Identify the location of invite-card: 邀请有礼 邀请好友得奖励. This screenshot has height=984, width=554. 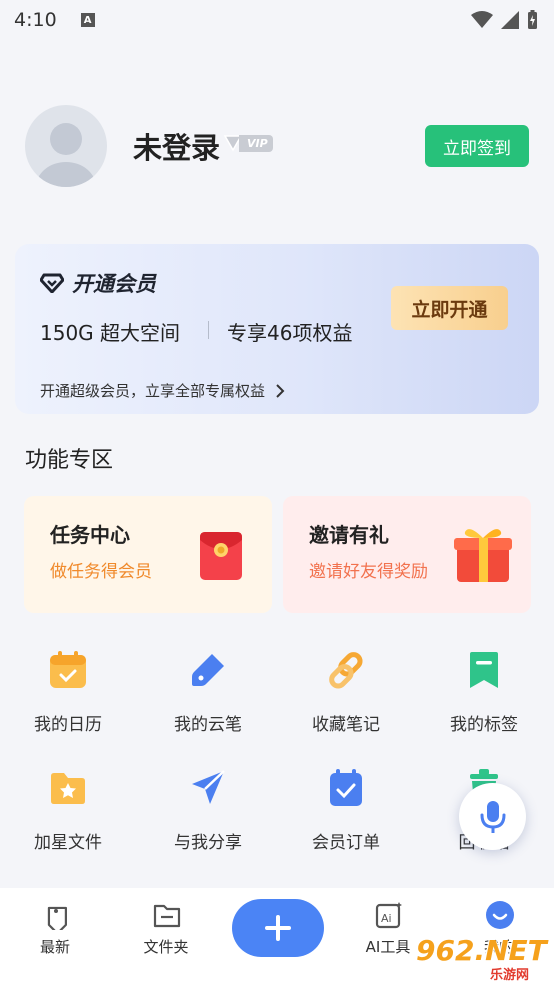
(407, 554).